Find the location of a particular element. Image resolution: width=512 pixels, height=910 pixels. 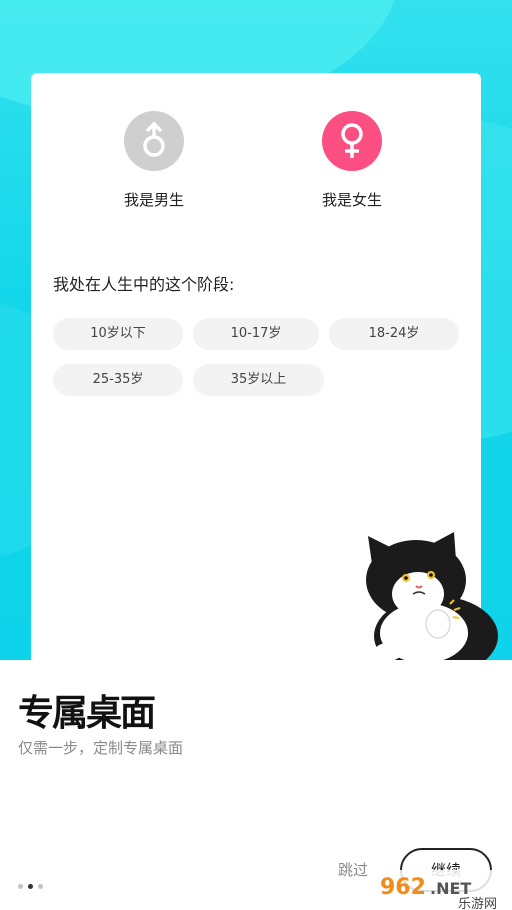

page-dot-active is located at coordinates (30, 886).